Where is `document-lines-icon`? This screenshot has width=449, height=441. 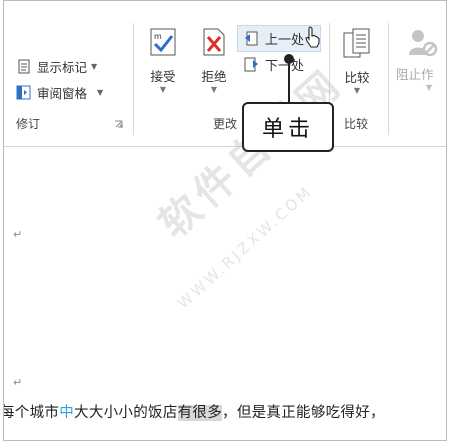 document-lines-icon is located at coordinates (23, 66).